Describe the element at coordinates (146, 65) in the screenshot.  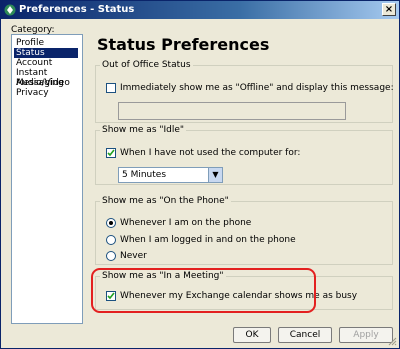
I see `out-of-office-group-title: Out of Office Status` at that location.